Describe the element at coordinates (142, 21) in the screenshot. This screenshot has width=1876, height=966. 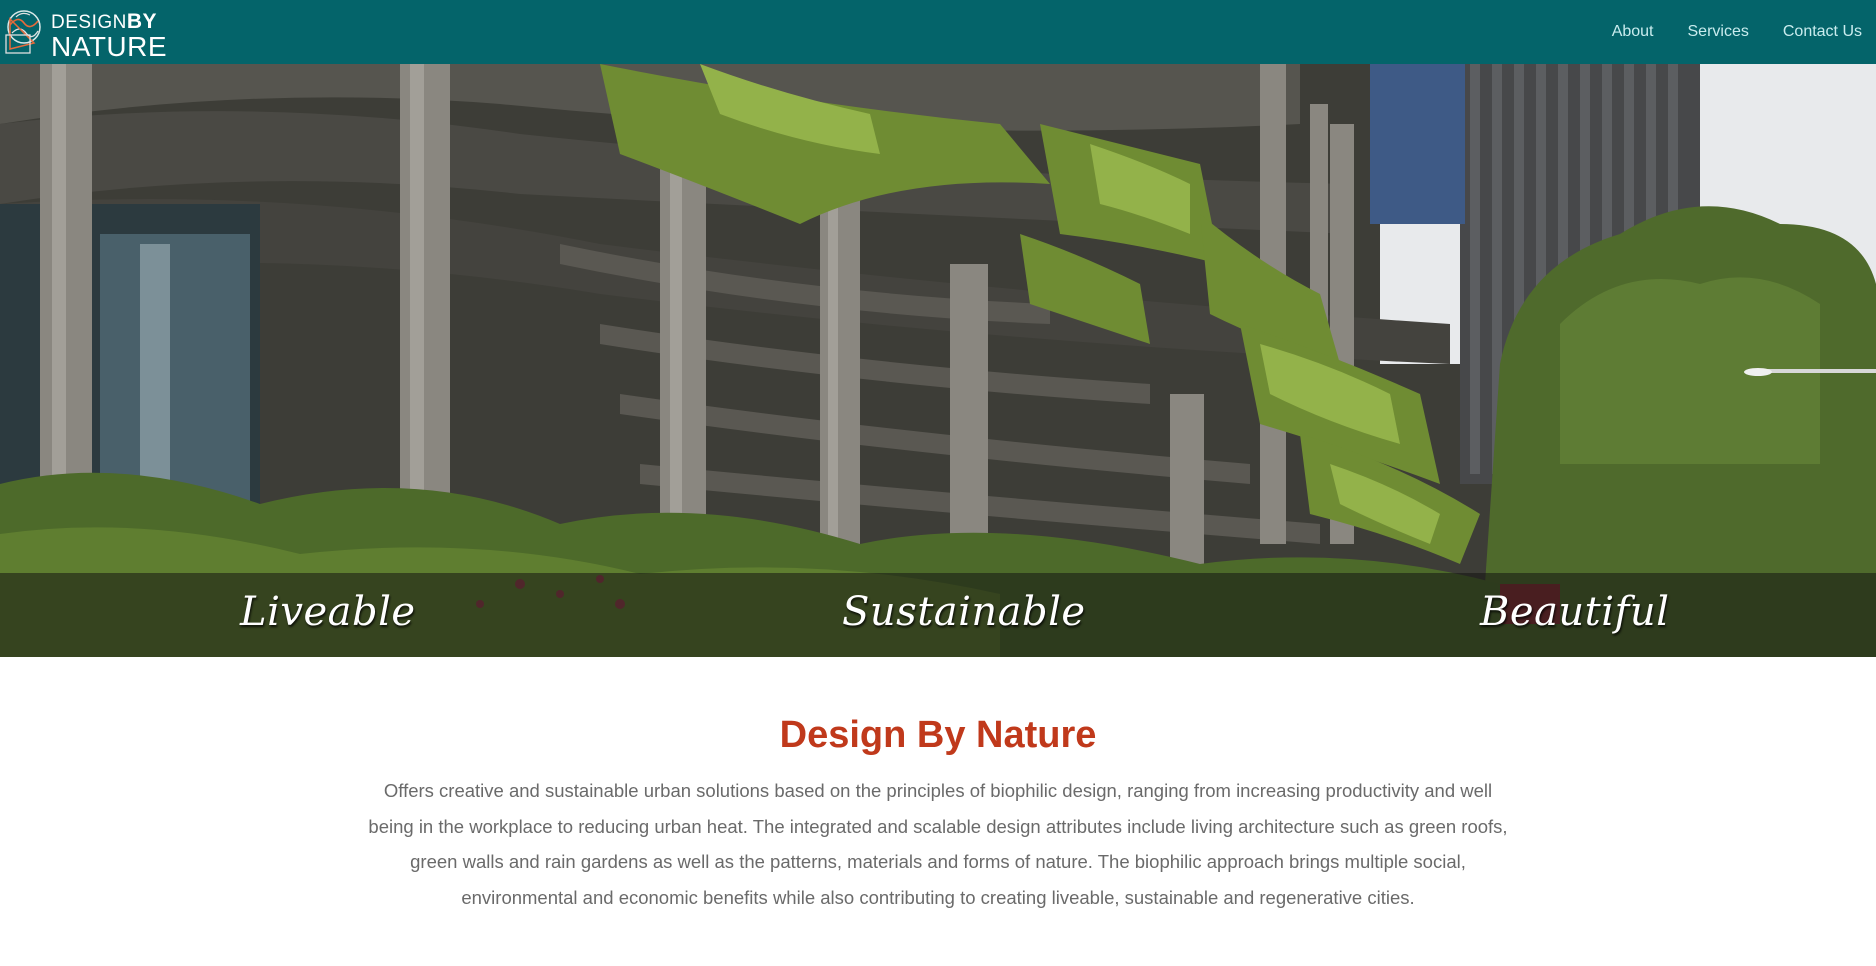
I see `logo-by-text: BY` at that location.